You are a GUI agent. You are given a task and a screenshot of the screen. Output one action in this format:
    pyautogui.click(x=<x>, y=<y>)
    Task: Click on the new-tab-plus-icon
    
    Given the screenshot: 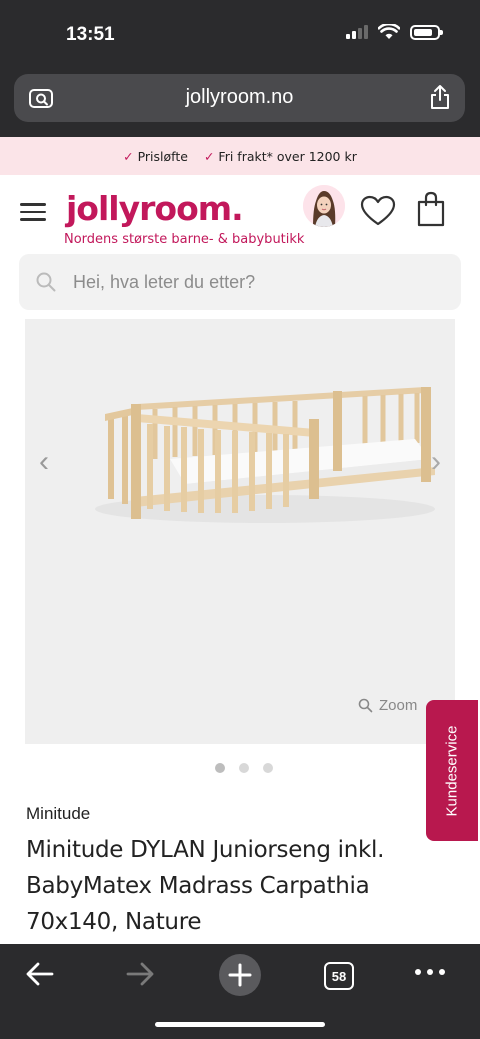 What is the action you would take?
    pyautogui.click(x=240, y=975)
    